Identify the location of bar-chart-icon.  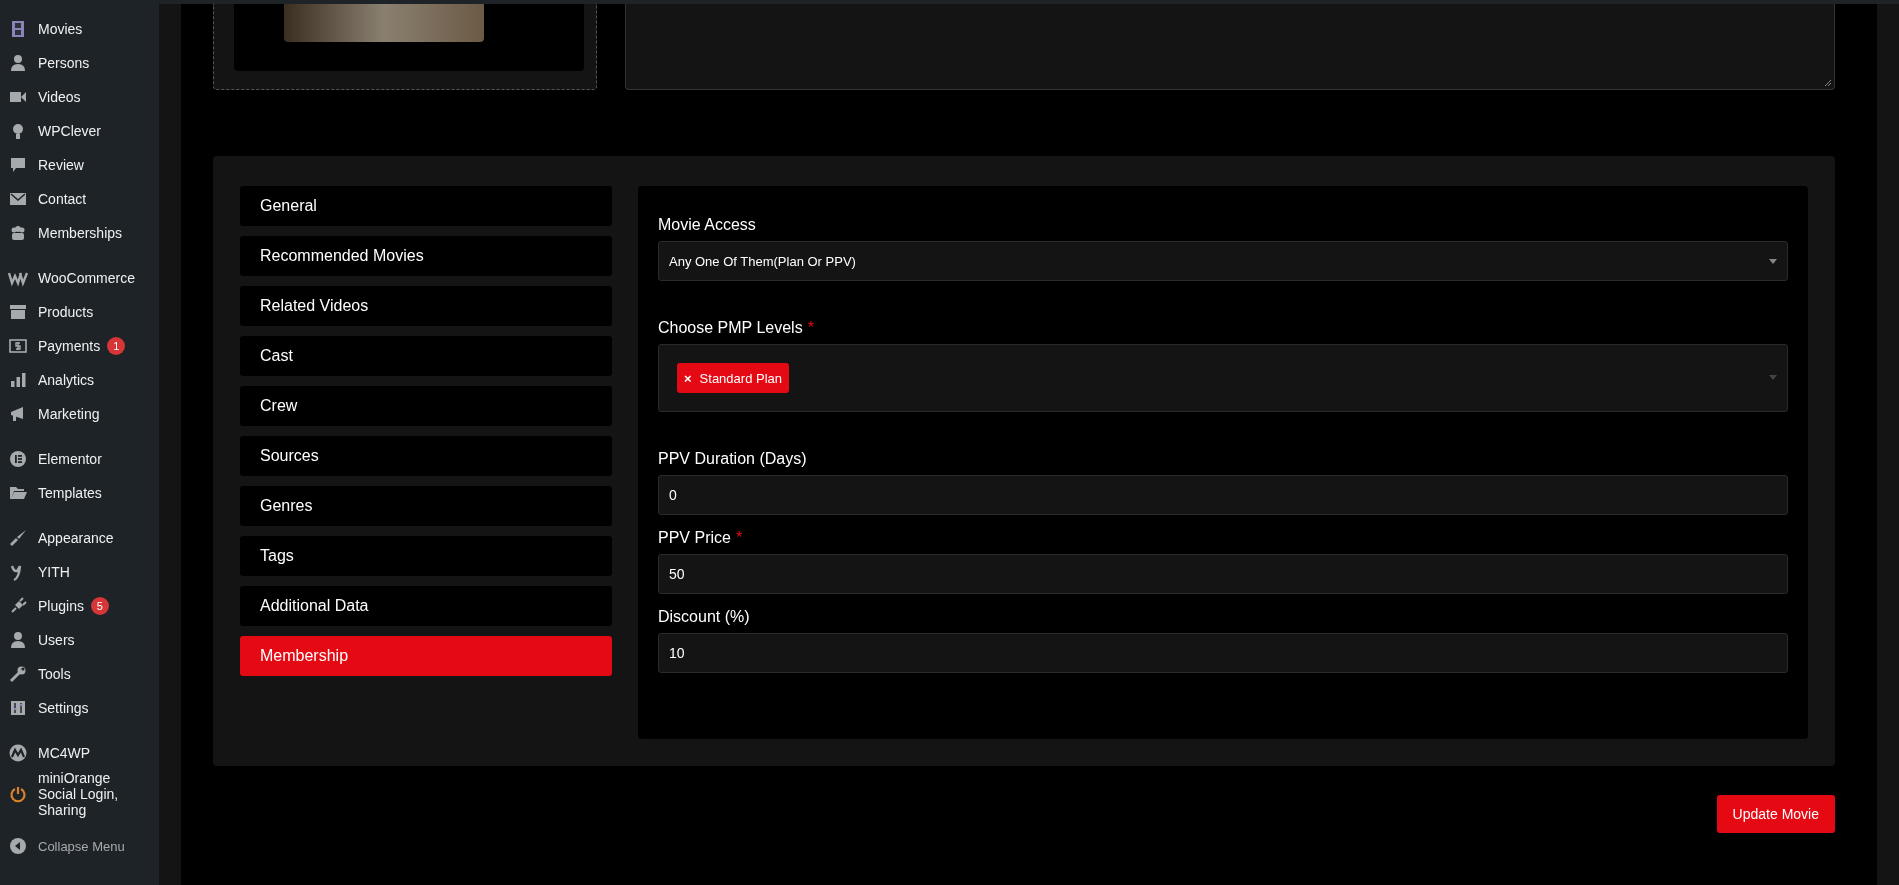
(18, 380).